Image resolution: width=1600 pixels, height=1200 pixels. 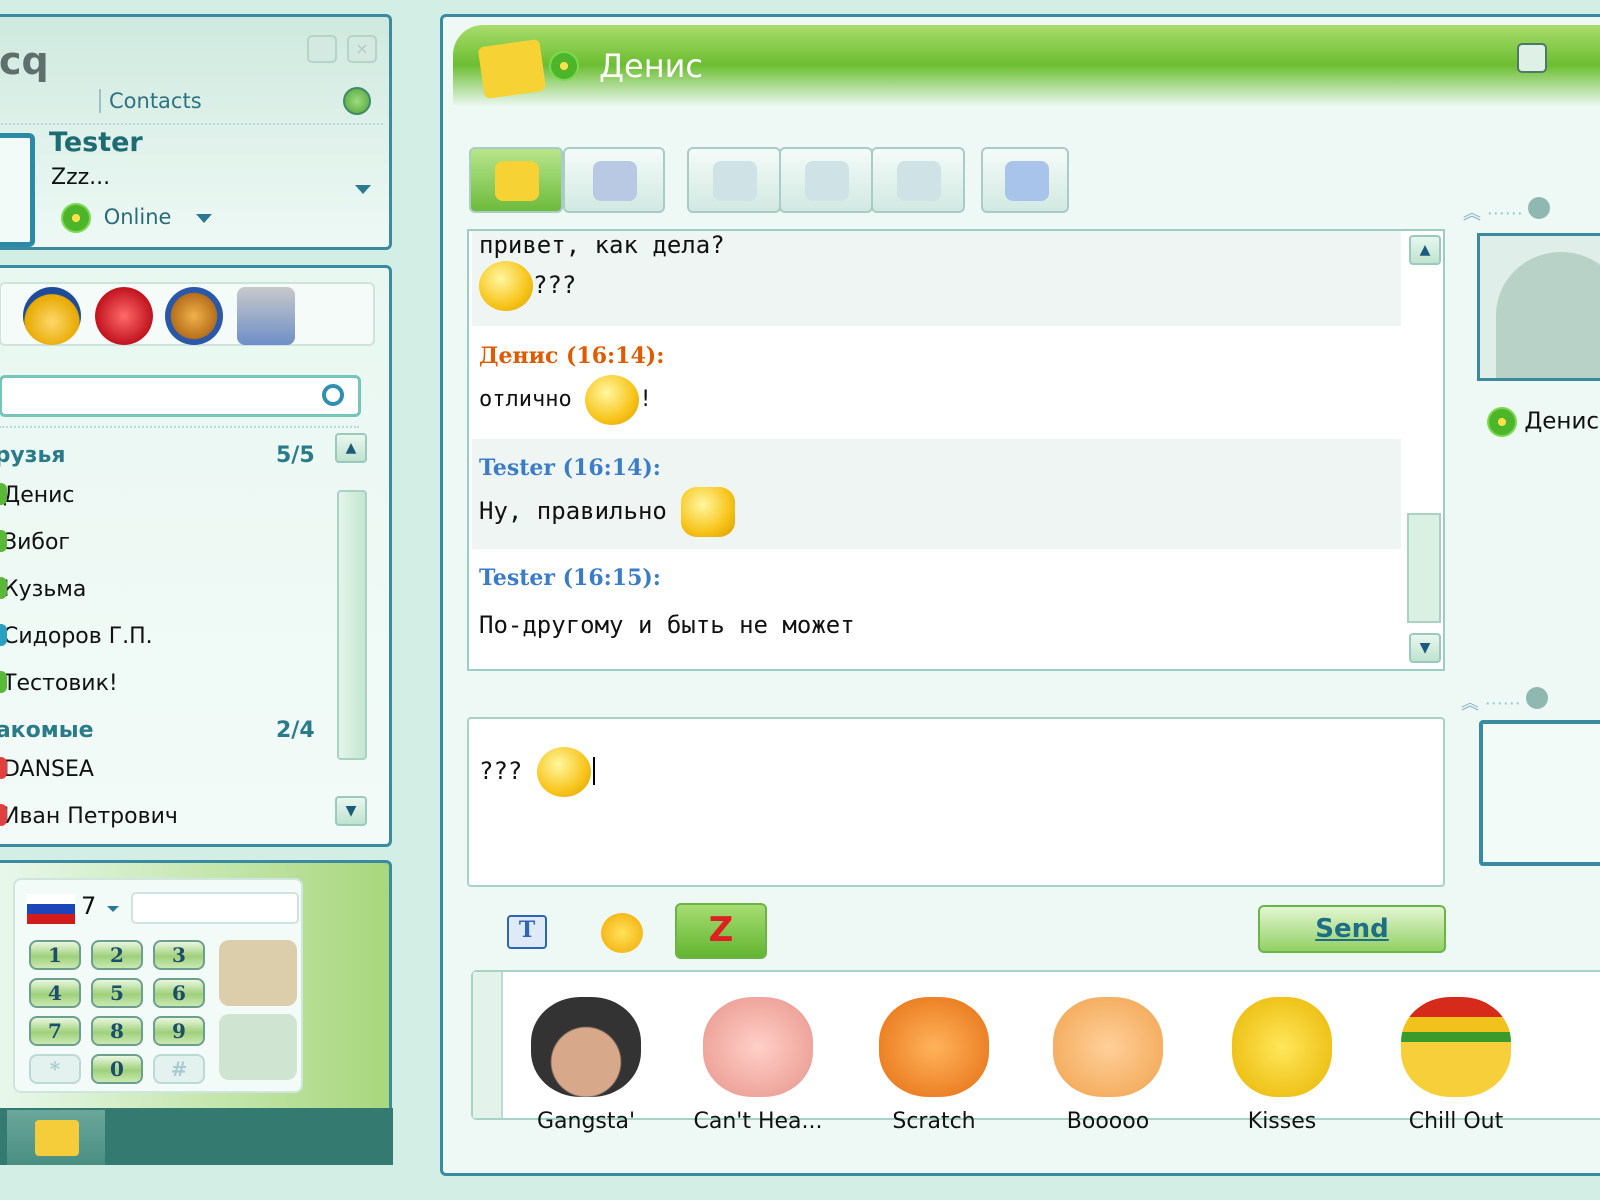 What do you see at coordinates (1108, 1047) in the screenshot?
I see `booooo-sticker-icon` at bounding box center [1108, 1047].